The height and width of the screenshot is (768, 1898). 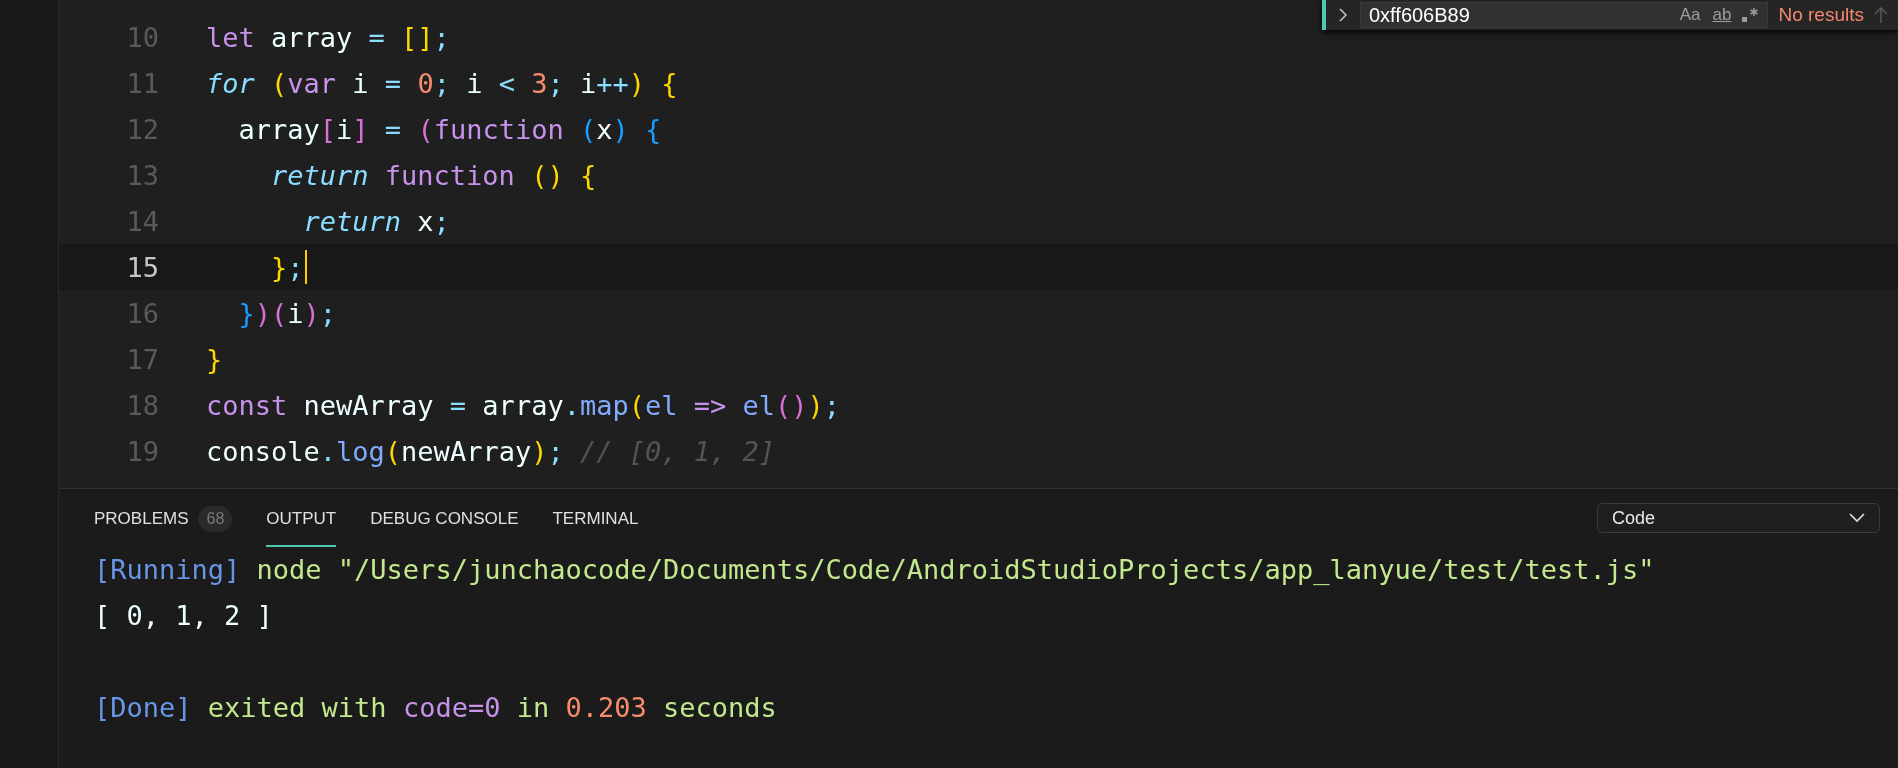 I want to click on find-result-text: No results, so click(x=1821, y=15).